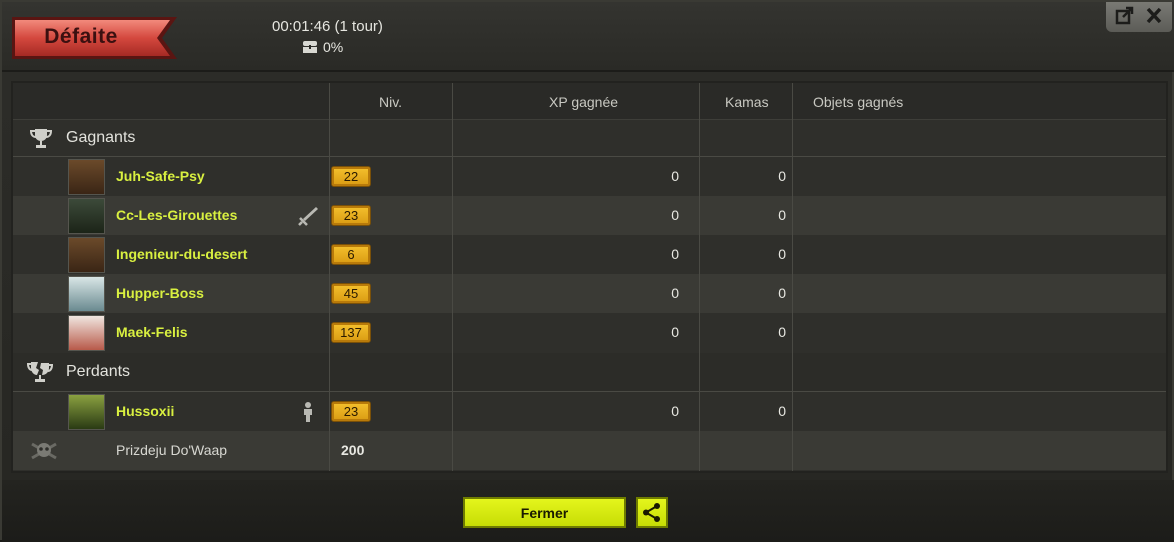  What do you see at coordinates (351, 254) in the screenshot?
I see `level-badge: 6` at bounding box center [351, 254].